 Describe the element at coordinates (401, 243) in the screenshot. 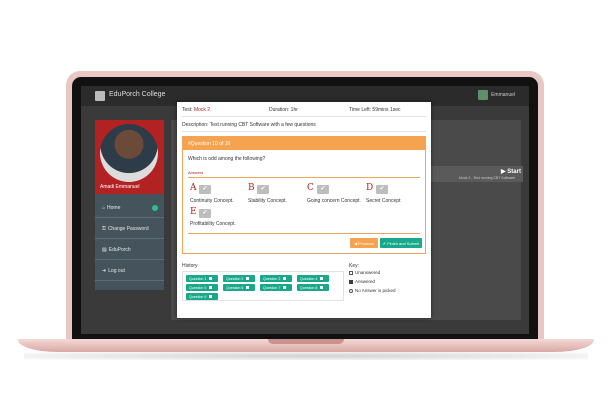

I see `finish-submit-button: ✔ Finish and Submit` at that location.